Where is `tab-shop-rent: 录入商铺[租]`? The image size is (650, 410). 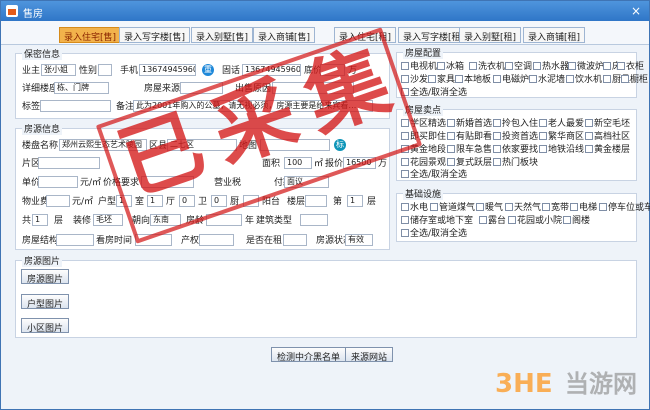 tab-shop-rent: 录入商铺[租] is located at coordinates (554, 35).